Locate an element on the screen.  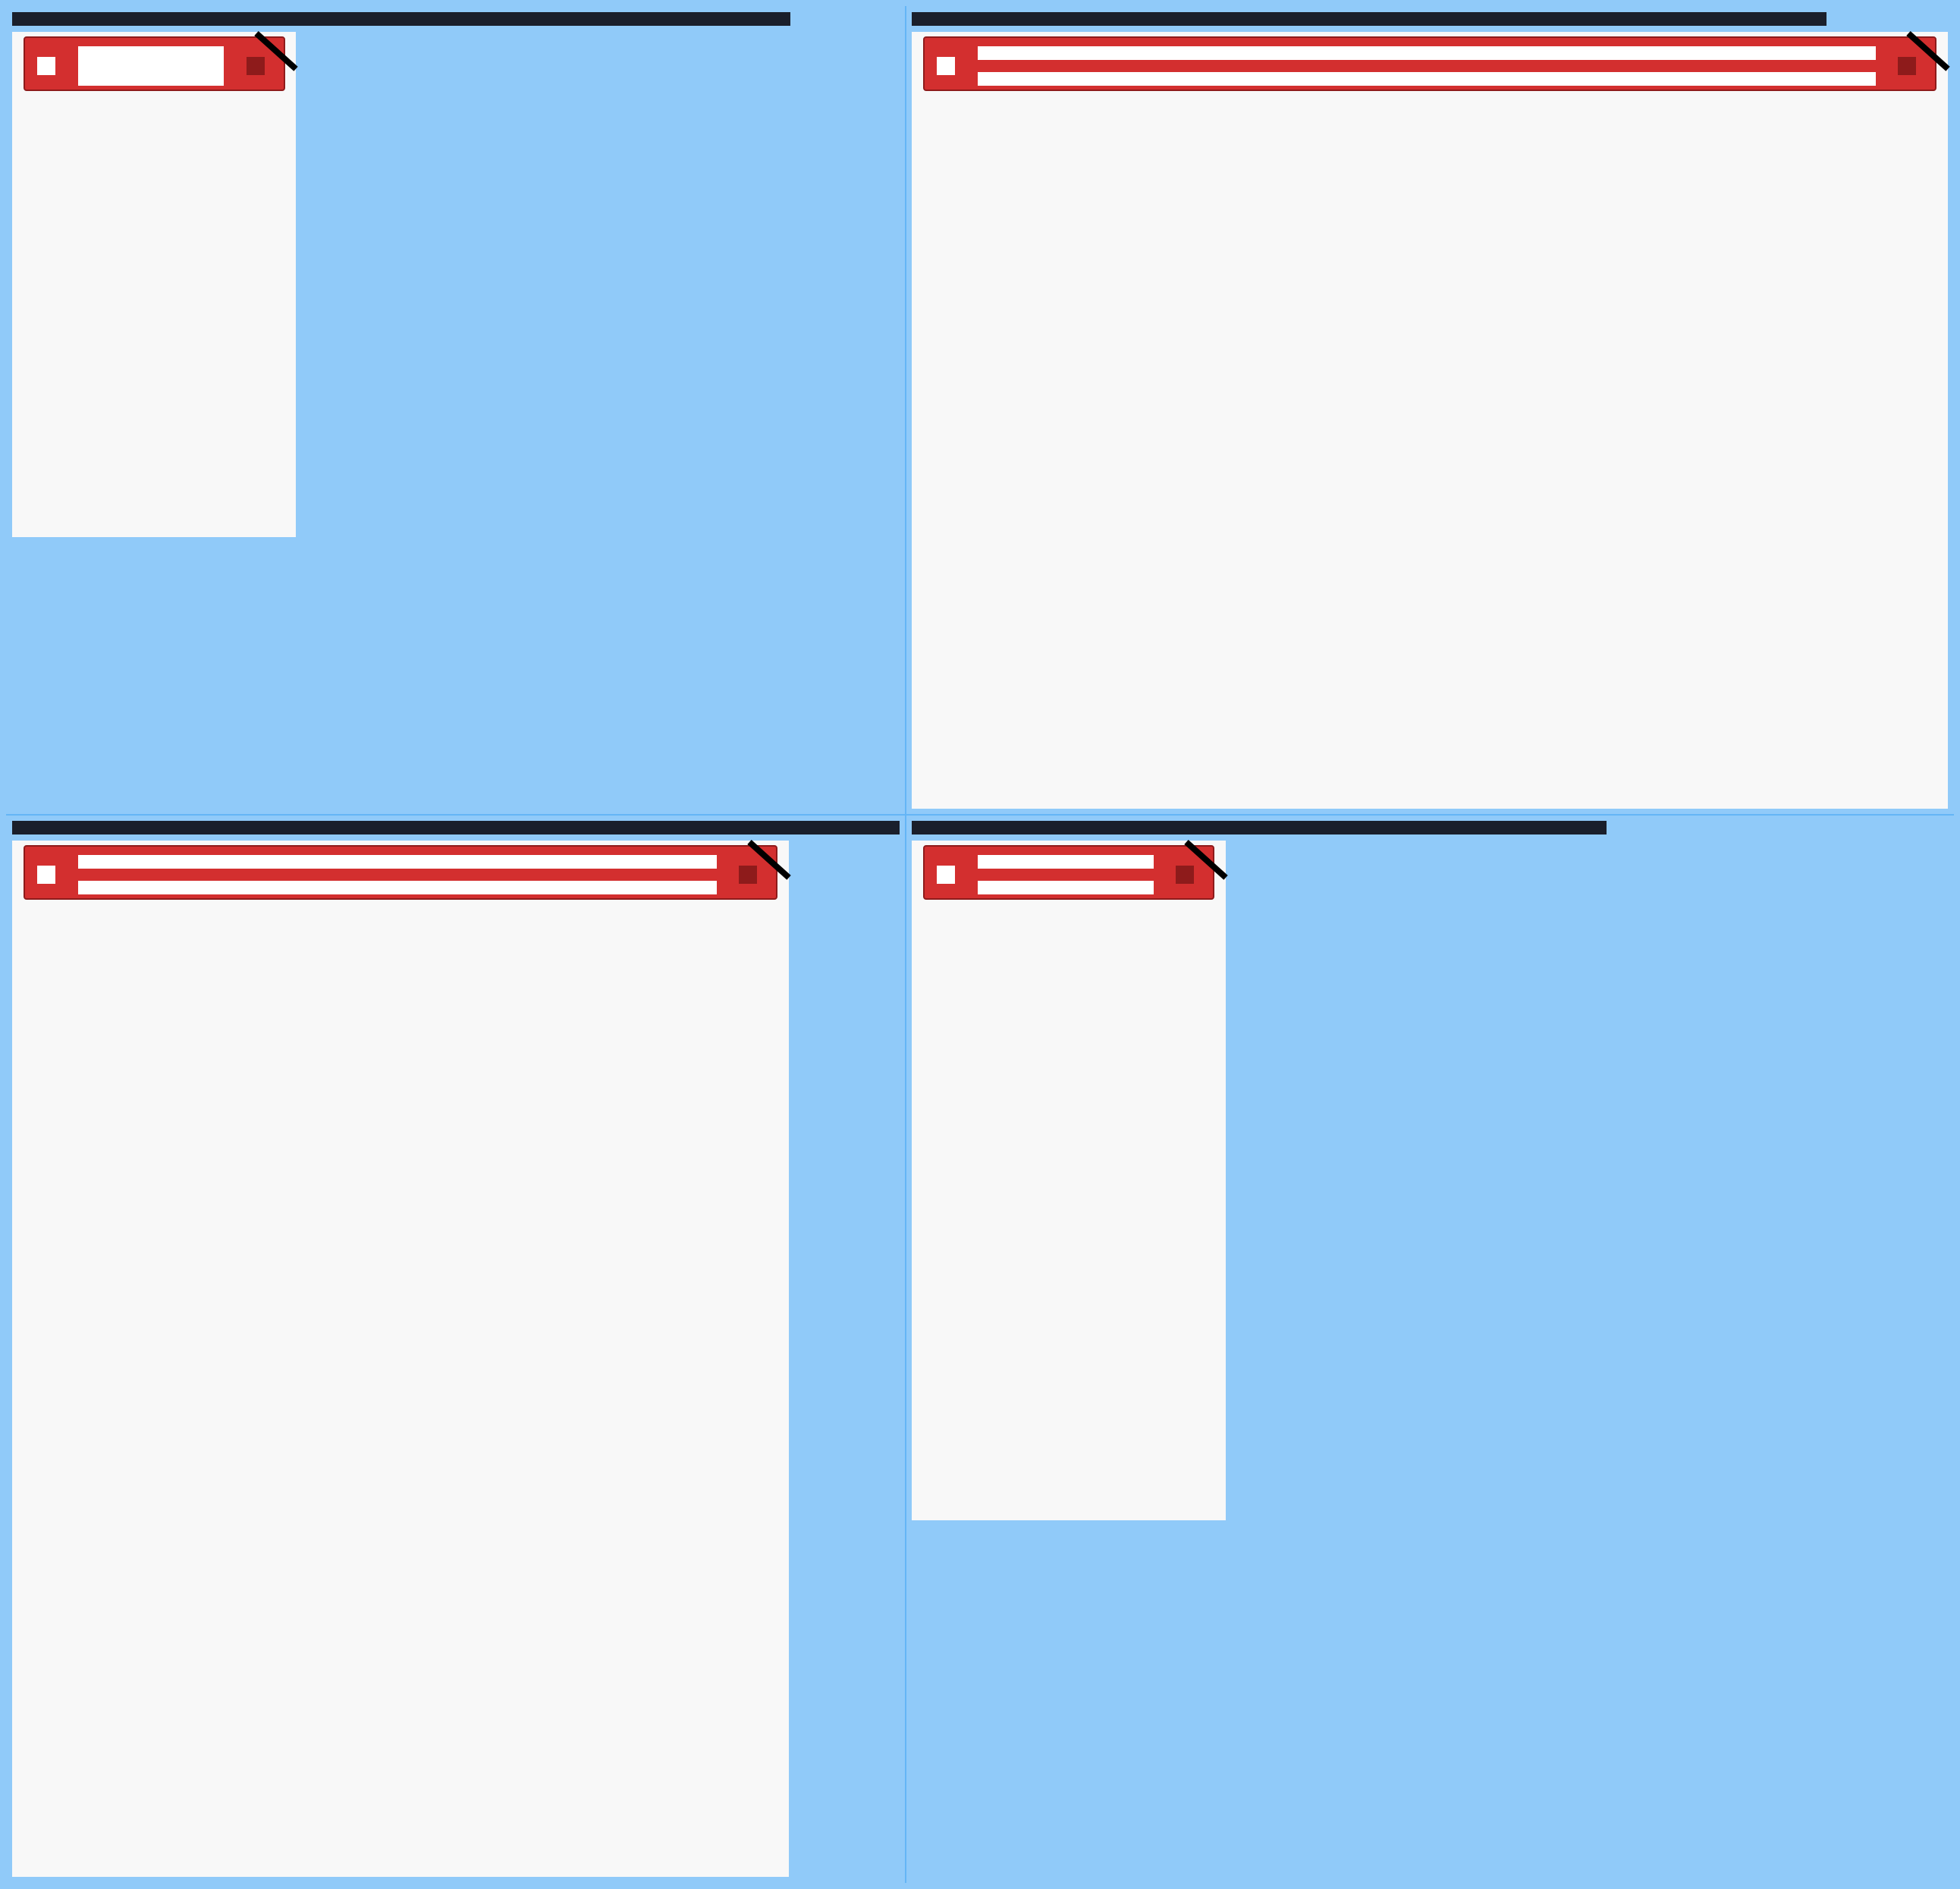
window-bottom-right is located at coordinates (1070, 1180).